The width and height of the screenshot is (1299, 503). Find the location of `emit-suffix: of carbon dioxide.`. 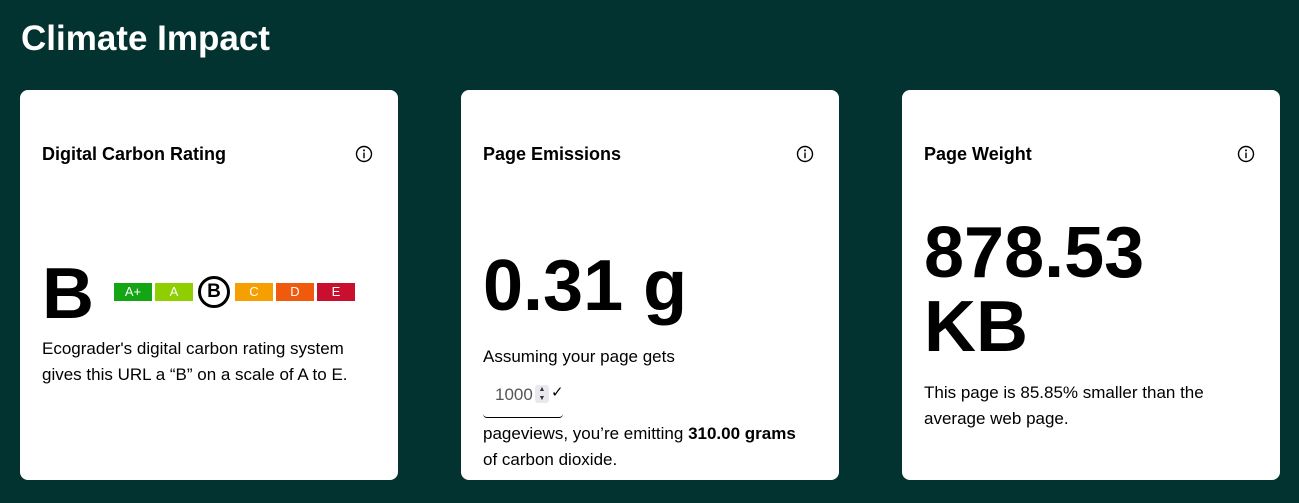

emit-suffix: of carbon dioxide. is located at coordinates (550, 459).